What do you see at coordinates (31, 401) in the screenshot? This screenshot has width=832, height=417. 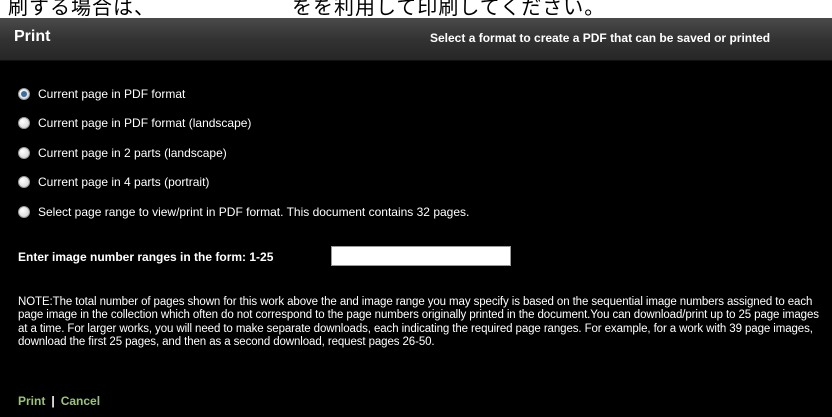 I see `print-link: Print` at bounding box center [31, 401].